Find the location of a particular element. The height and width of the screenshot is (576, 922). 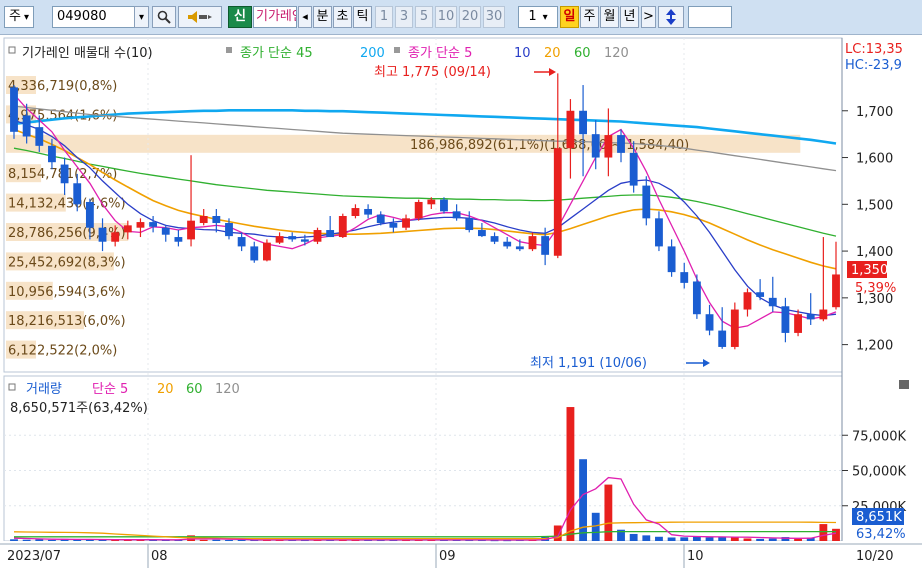

unit-minute-button: 분 is located at coordinates (322, 17).